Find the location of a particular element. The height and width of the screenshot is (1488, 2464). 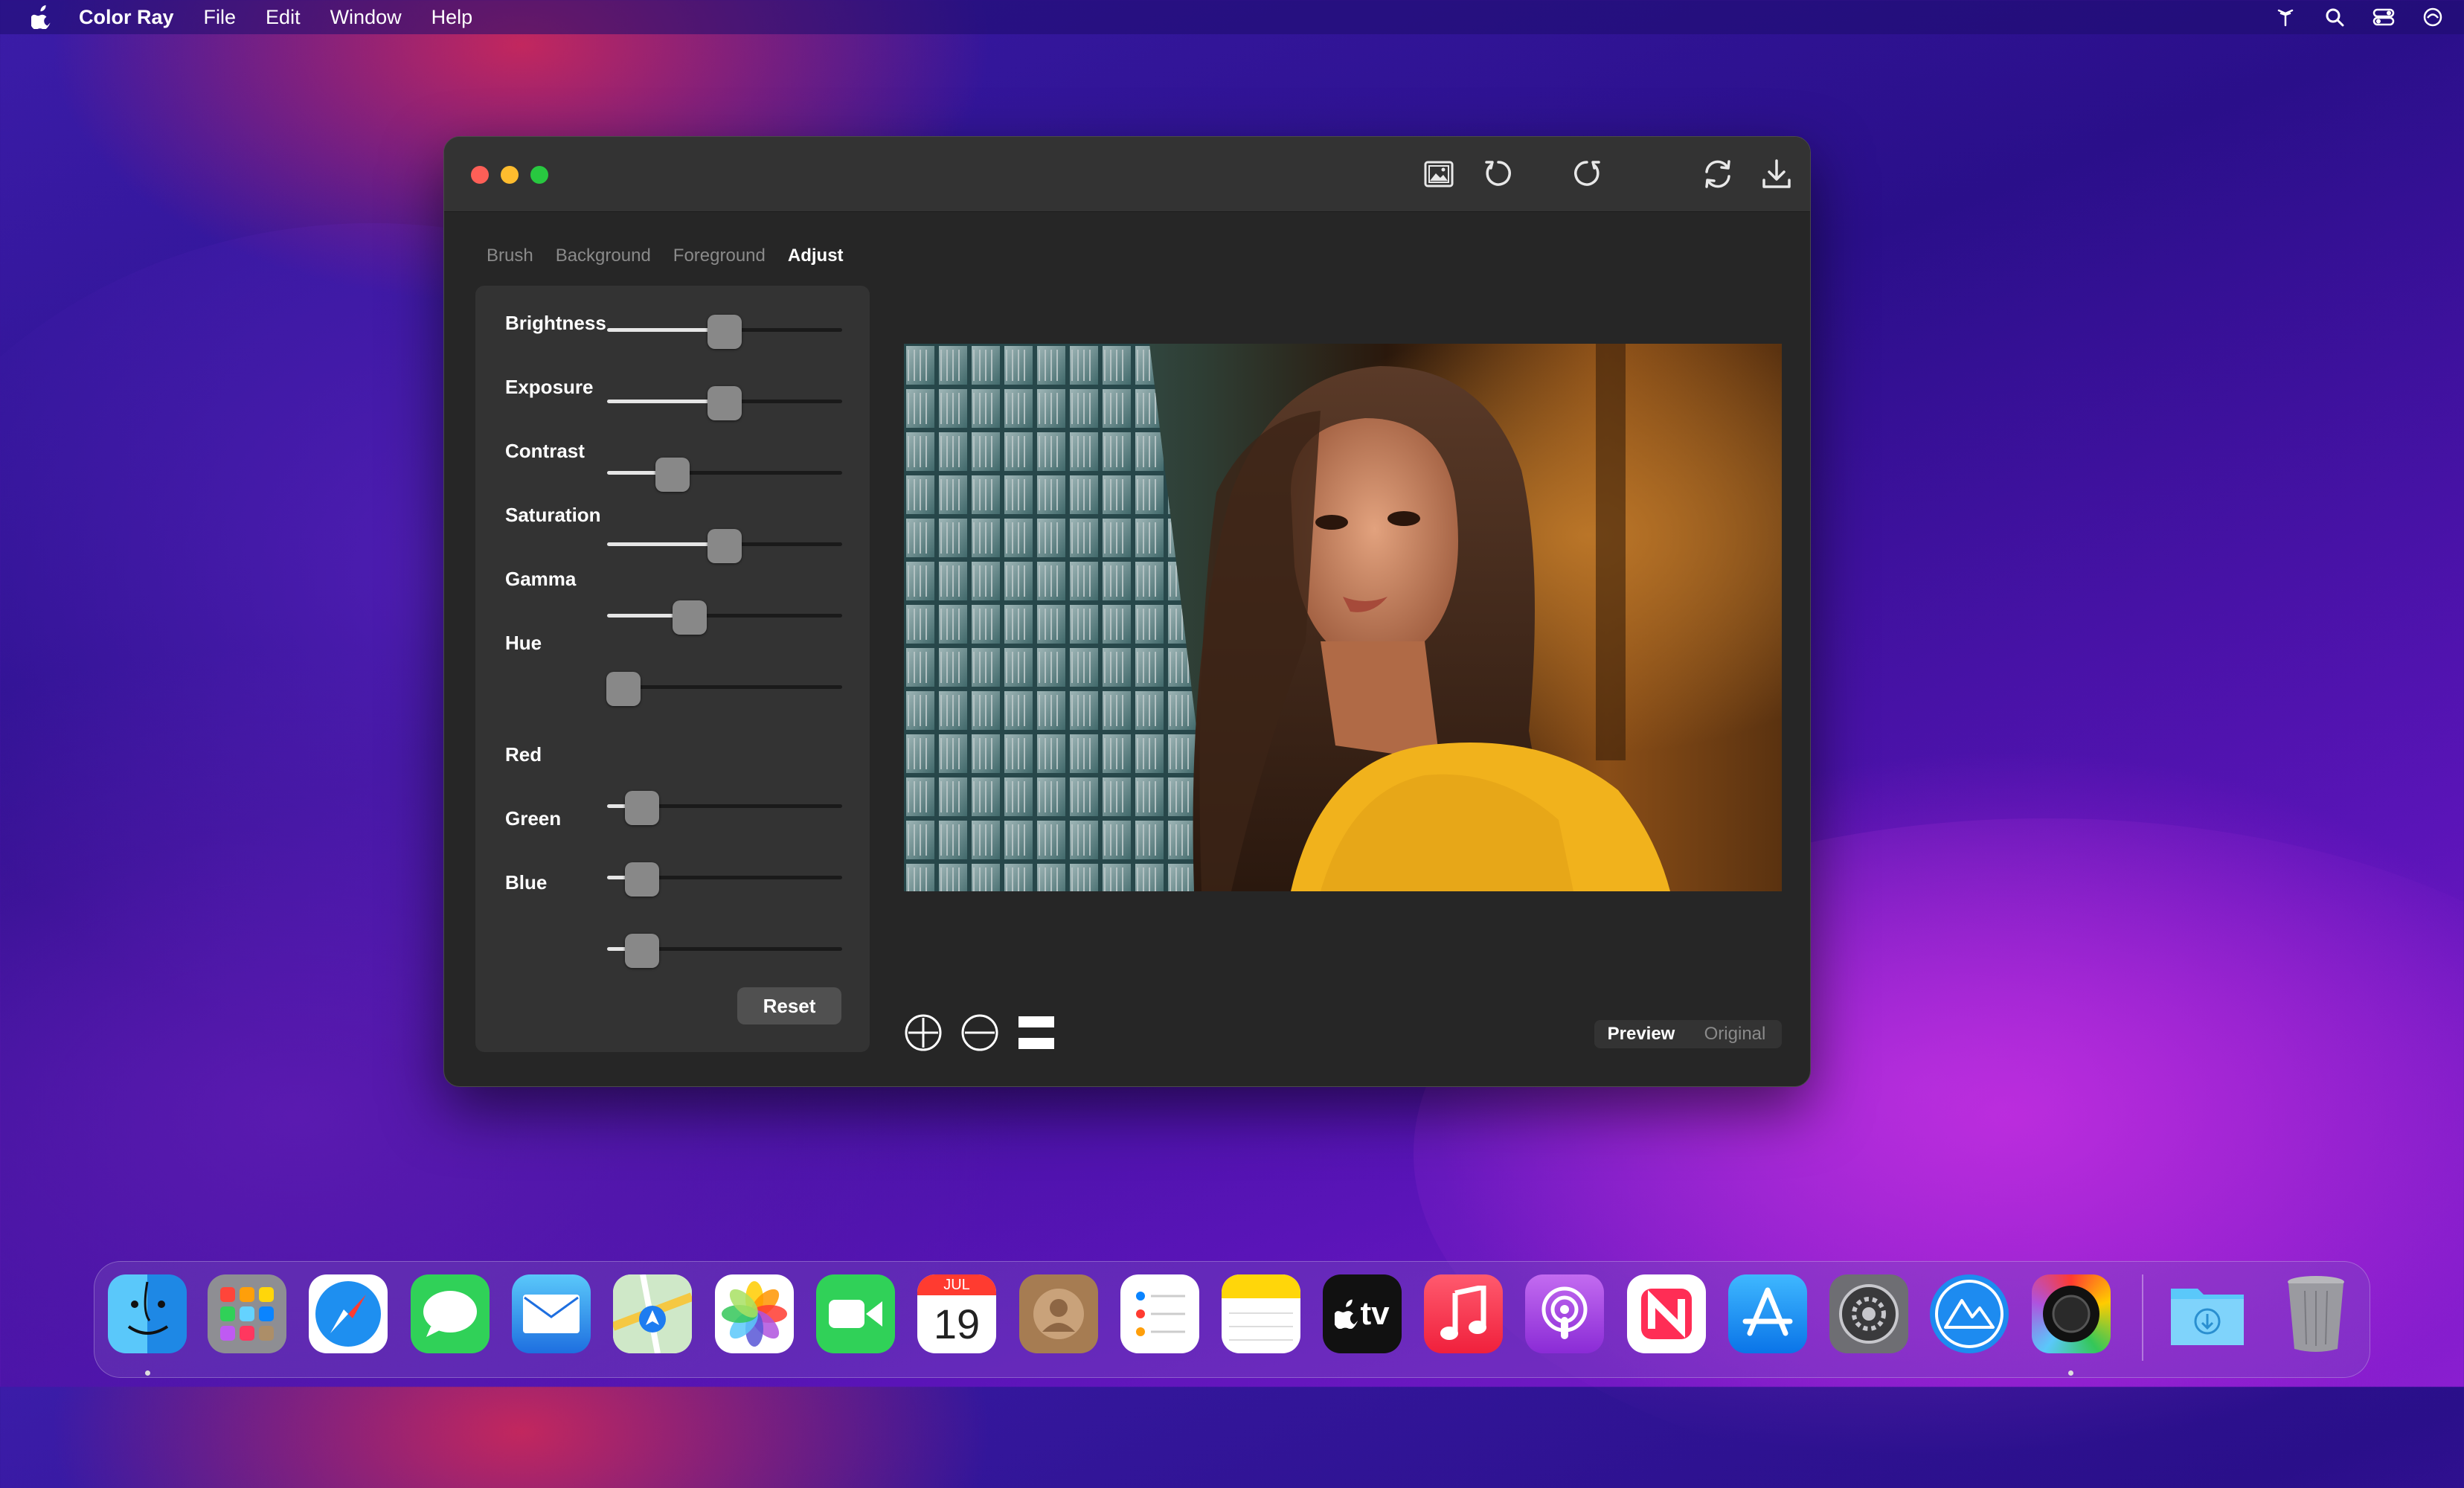

minimize-button is located at coordinates (510, 175).